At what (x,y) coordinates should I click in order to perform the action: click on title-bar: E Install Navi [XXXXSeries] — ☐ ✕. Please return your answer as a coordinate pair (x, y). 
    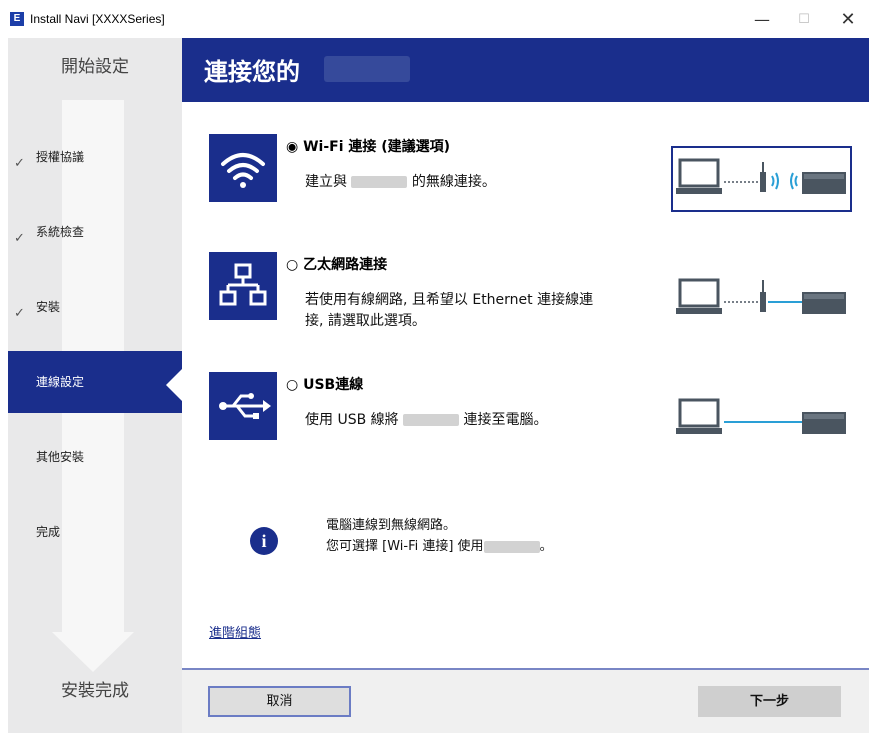
    Looking at the image, I should click on (434, 19).